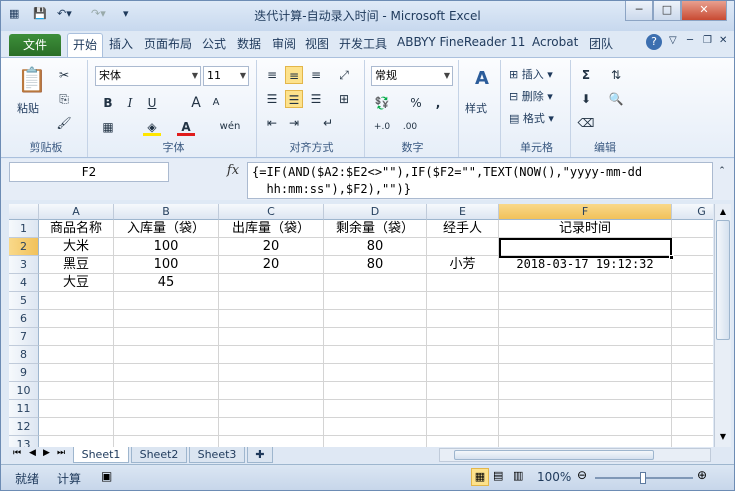 The image size is (735, 491). Describe the element at coordinates (130, 103) in the screenshot. I see `italic-button: I` at that location.